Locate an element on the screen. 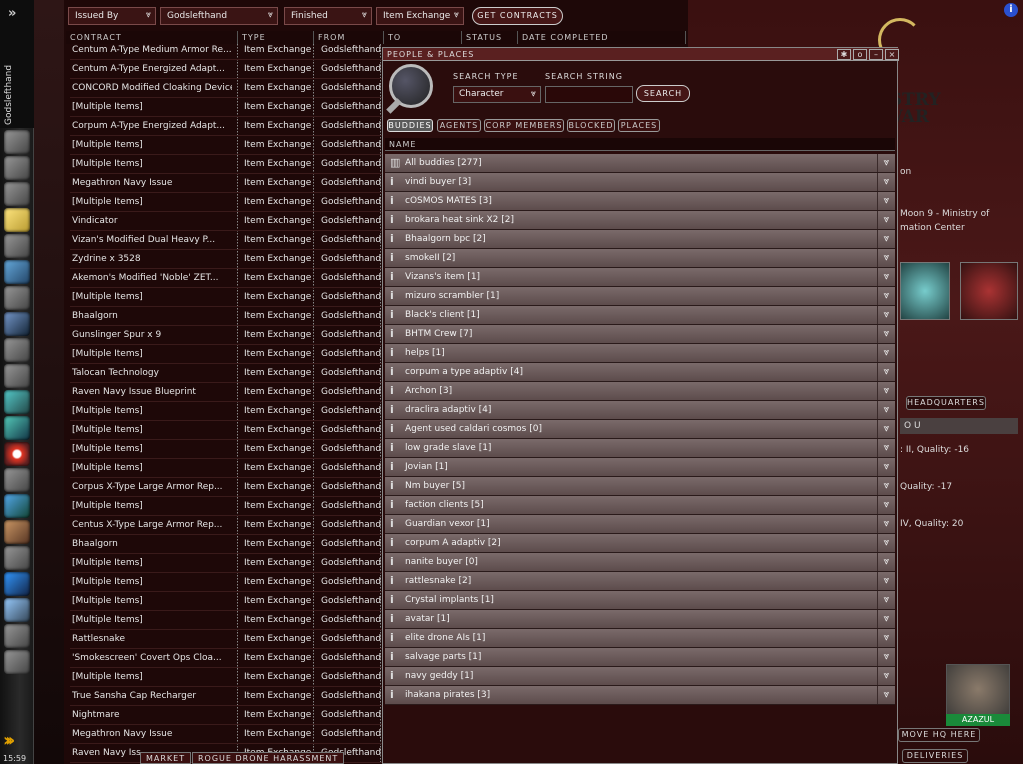 The width and height of the screenshot is (1023, 764). column-to: TO is located at coordinates (423, 37).